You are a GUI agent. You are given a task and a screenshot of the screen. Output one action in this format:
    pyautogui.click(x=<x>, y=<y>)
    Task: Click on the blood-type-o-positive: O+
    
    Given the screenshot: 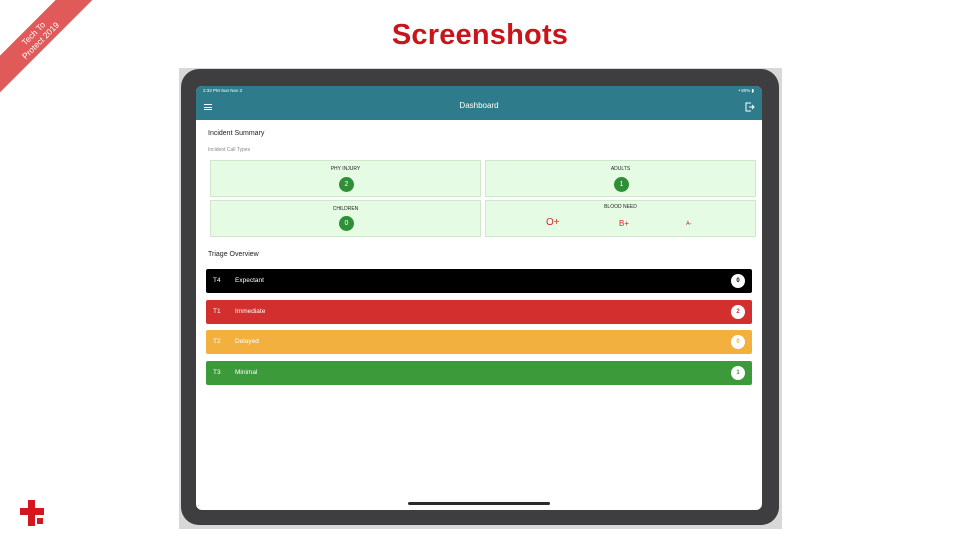 What is the action you would take?
    pyautogui.click(x=553, y=222)
    